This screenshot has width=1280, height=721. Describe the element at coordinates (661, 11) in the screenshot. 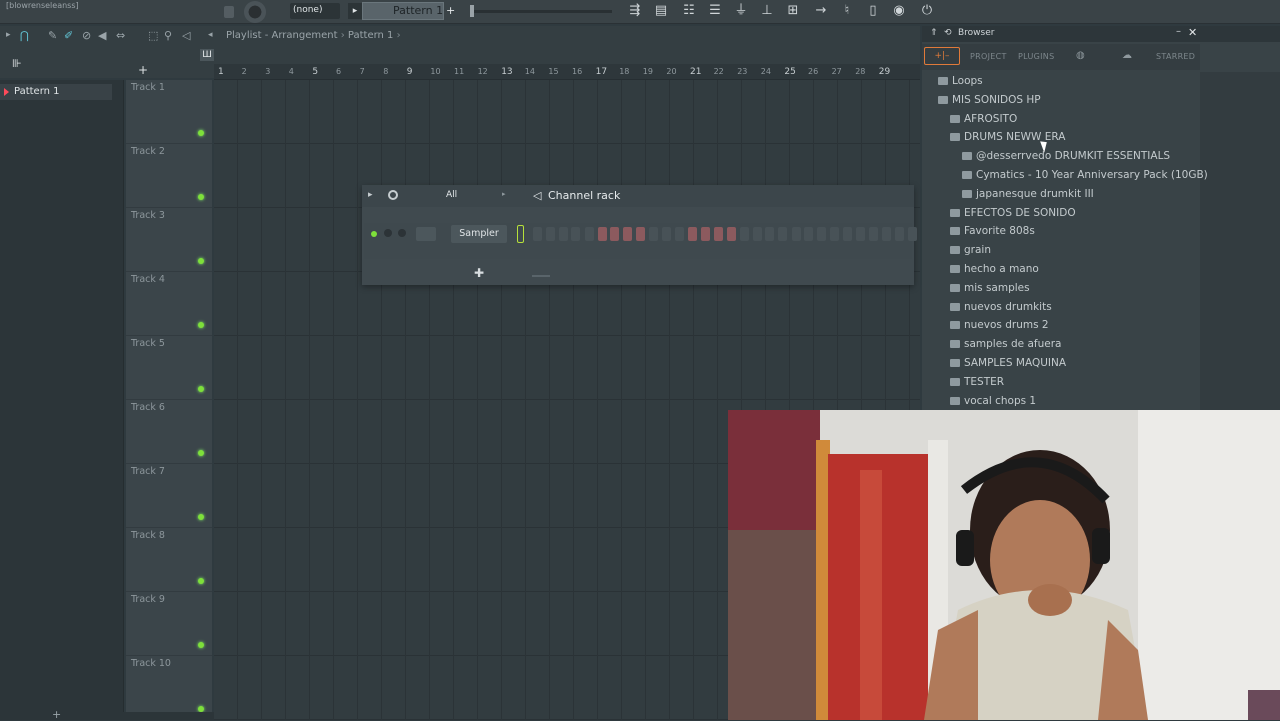

I see `piano-roll-icon: ▤` at that location.